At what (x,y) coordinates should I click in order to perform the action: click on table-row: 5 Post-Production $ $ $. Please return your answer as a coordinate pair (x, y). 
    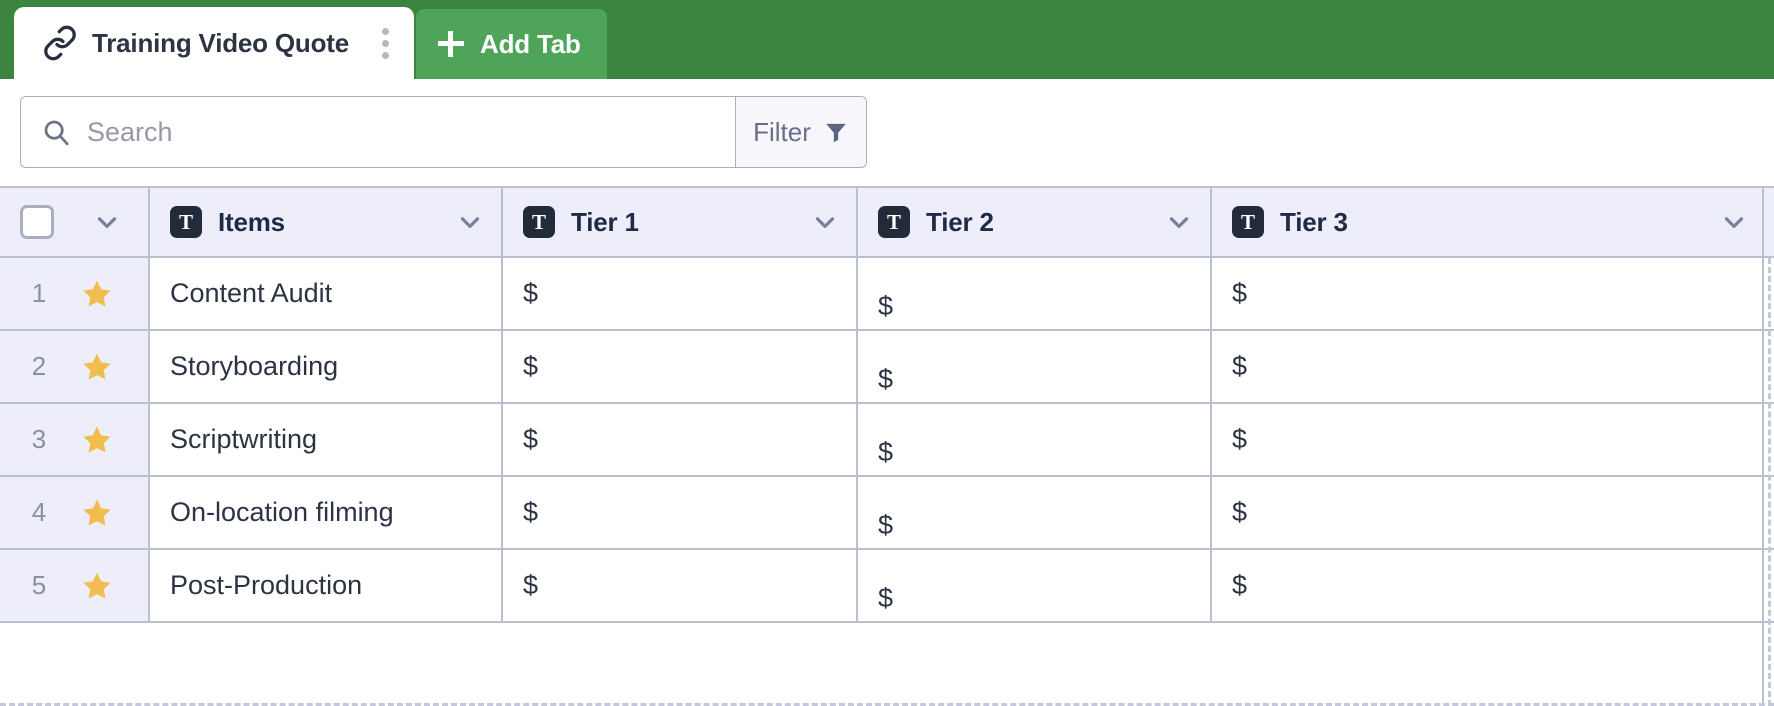
    Looking at the image, I should click on (887, 586).